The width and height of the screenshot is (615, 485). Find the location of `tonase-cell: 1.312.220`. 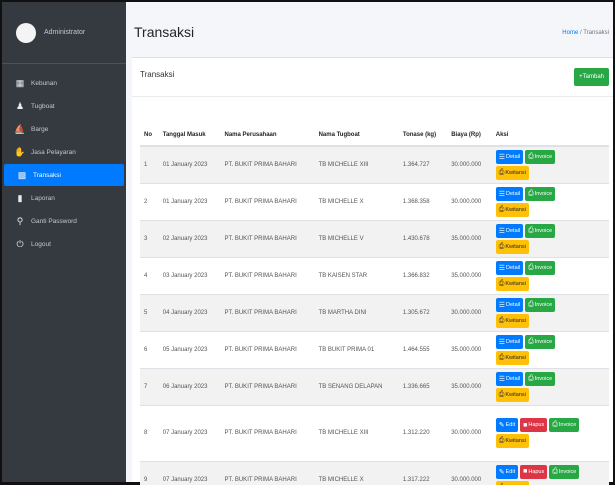

tonase-cell: 1.312.220 is located at coordinates (423, 432).